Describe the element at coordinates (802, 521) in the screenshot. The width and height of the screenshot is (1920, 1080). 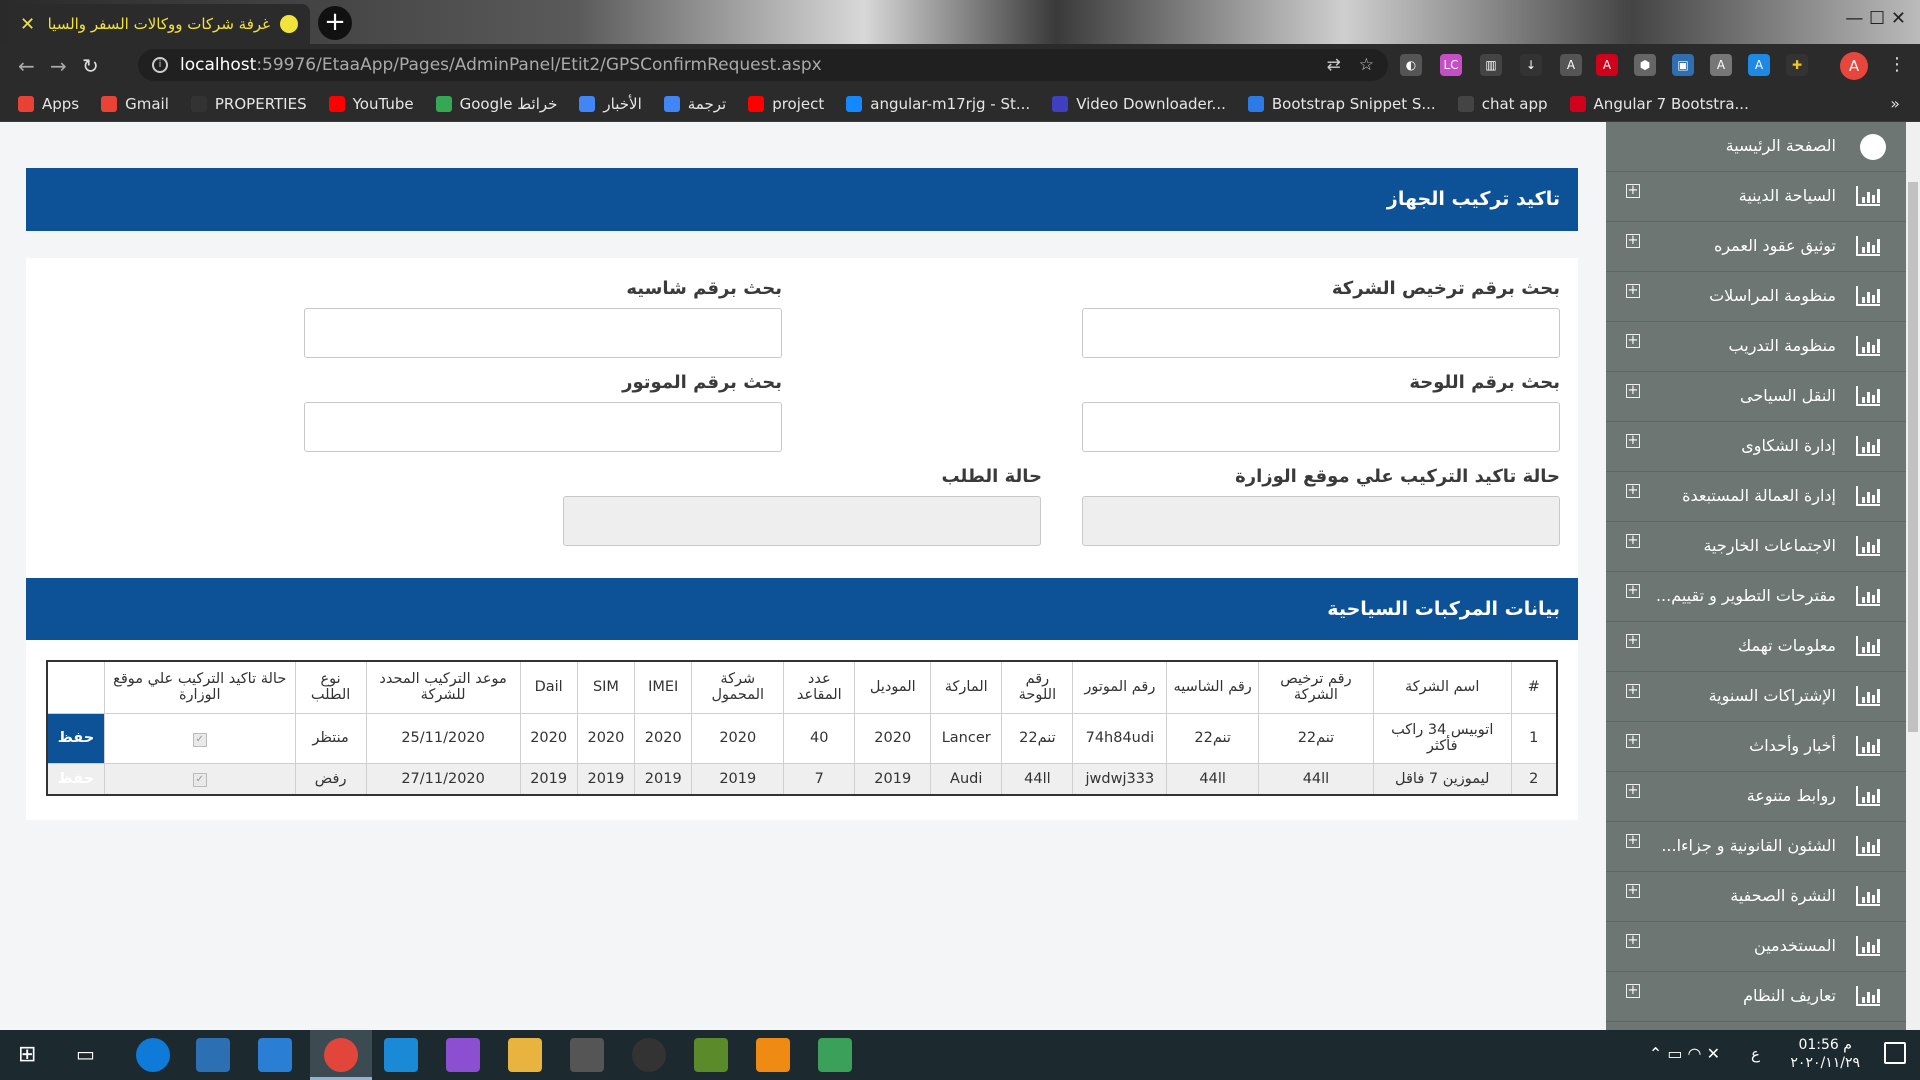
I see `request-status-select` at that location.